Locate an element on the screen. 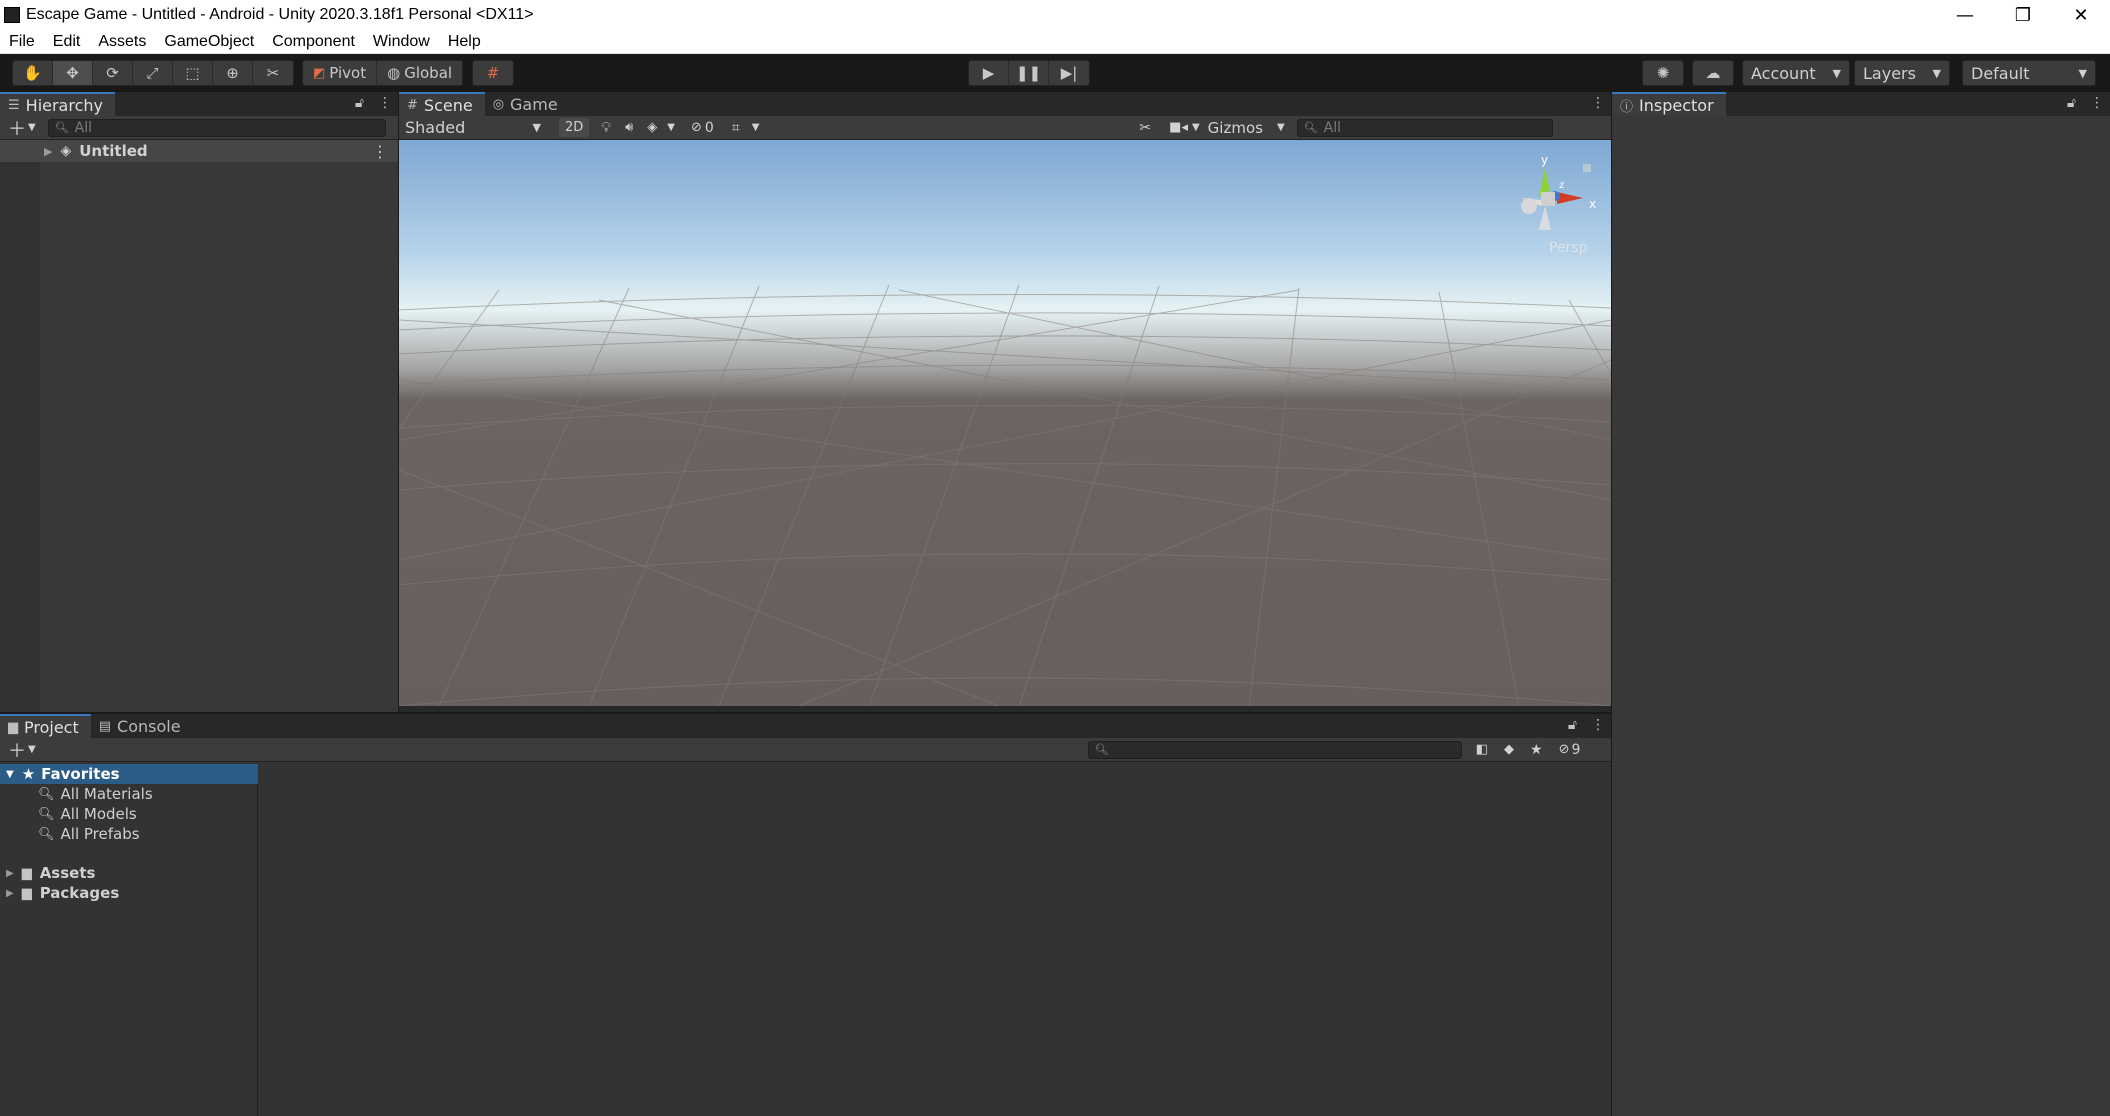  tab-project: ▆ Project is located at coordinates (45, 726).